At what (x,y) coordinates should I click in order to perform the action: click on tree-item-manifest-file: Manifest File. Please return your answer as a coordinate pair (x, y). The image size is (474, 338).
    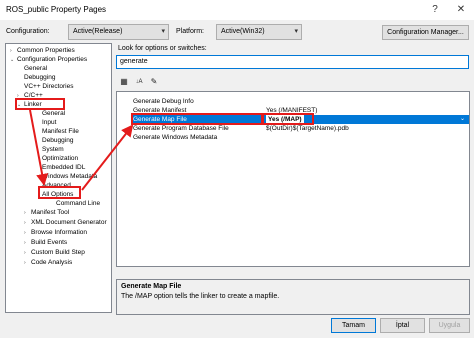
    Looking at the image, I should click on (60, 131).